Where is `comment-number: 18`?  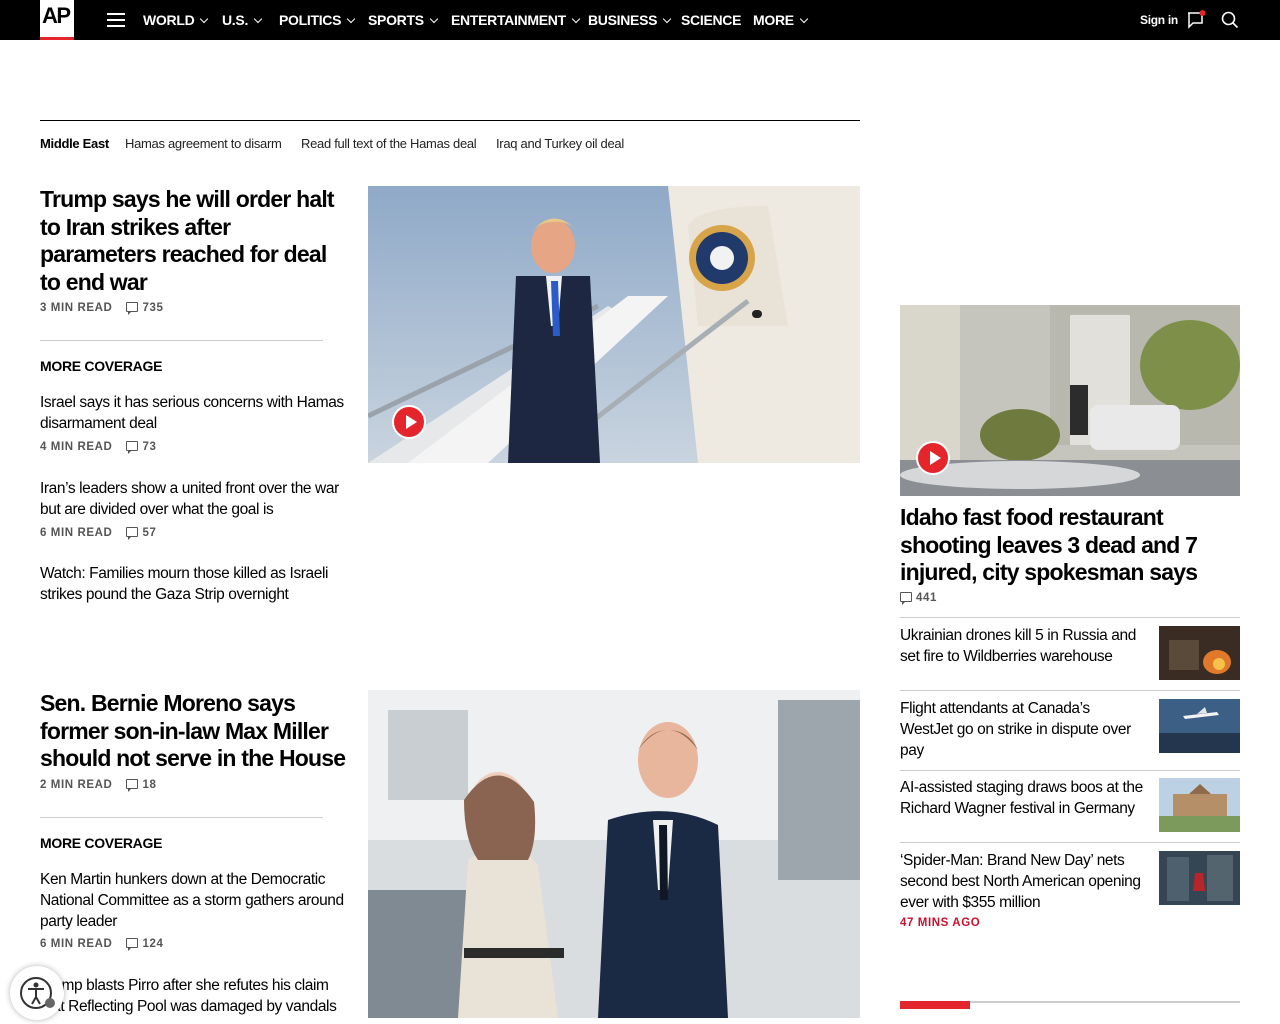 comment-number: 18 is located at coordinates (149, 785).